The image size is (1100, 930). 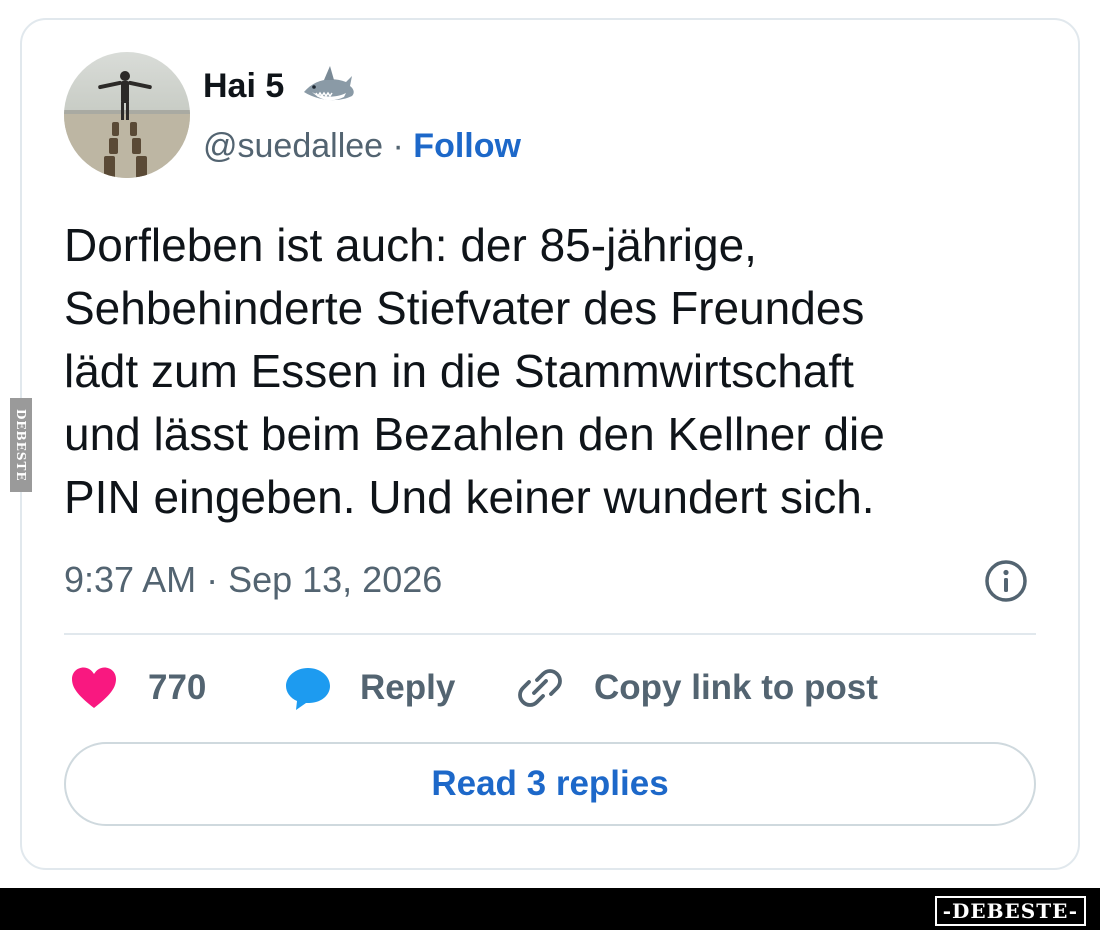 I want to click on copy-link-label: Copy link to post, so click(x=736, y=687).